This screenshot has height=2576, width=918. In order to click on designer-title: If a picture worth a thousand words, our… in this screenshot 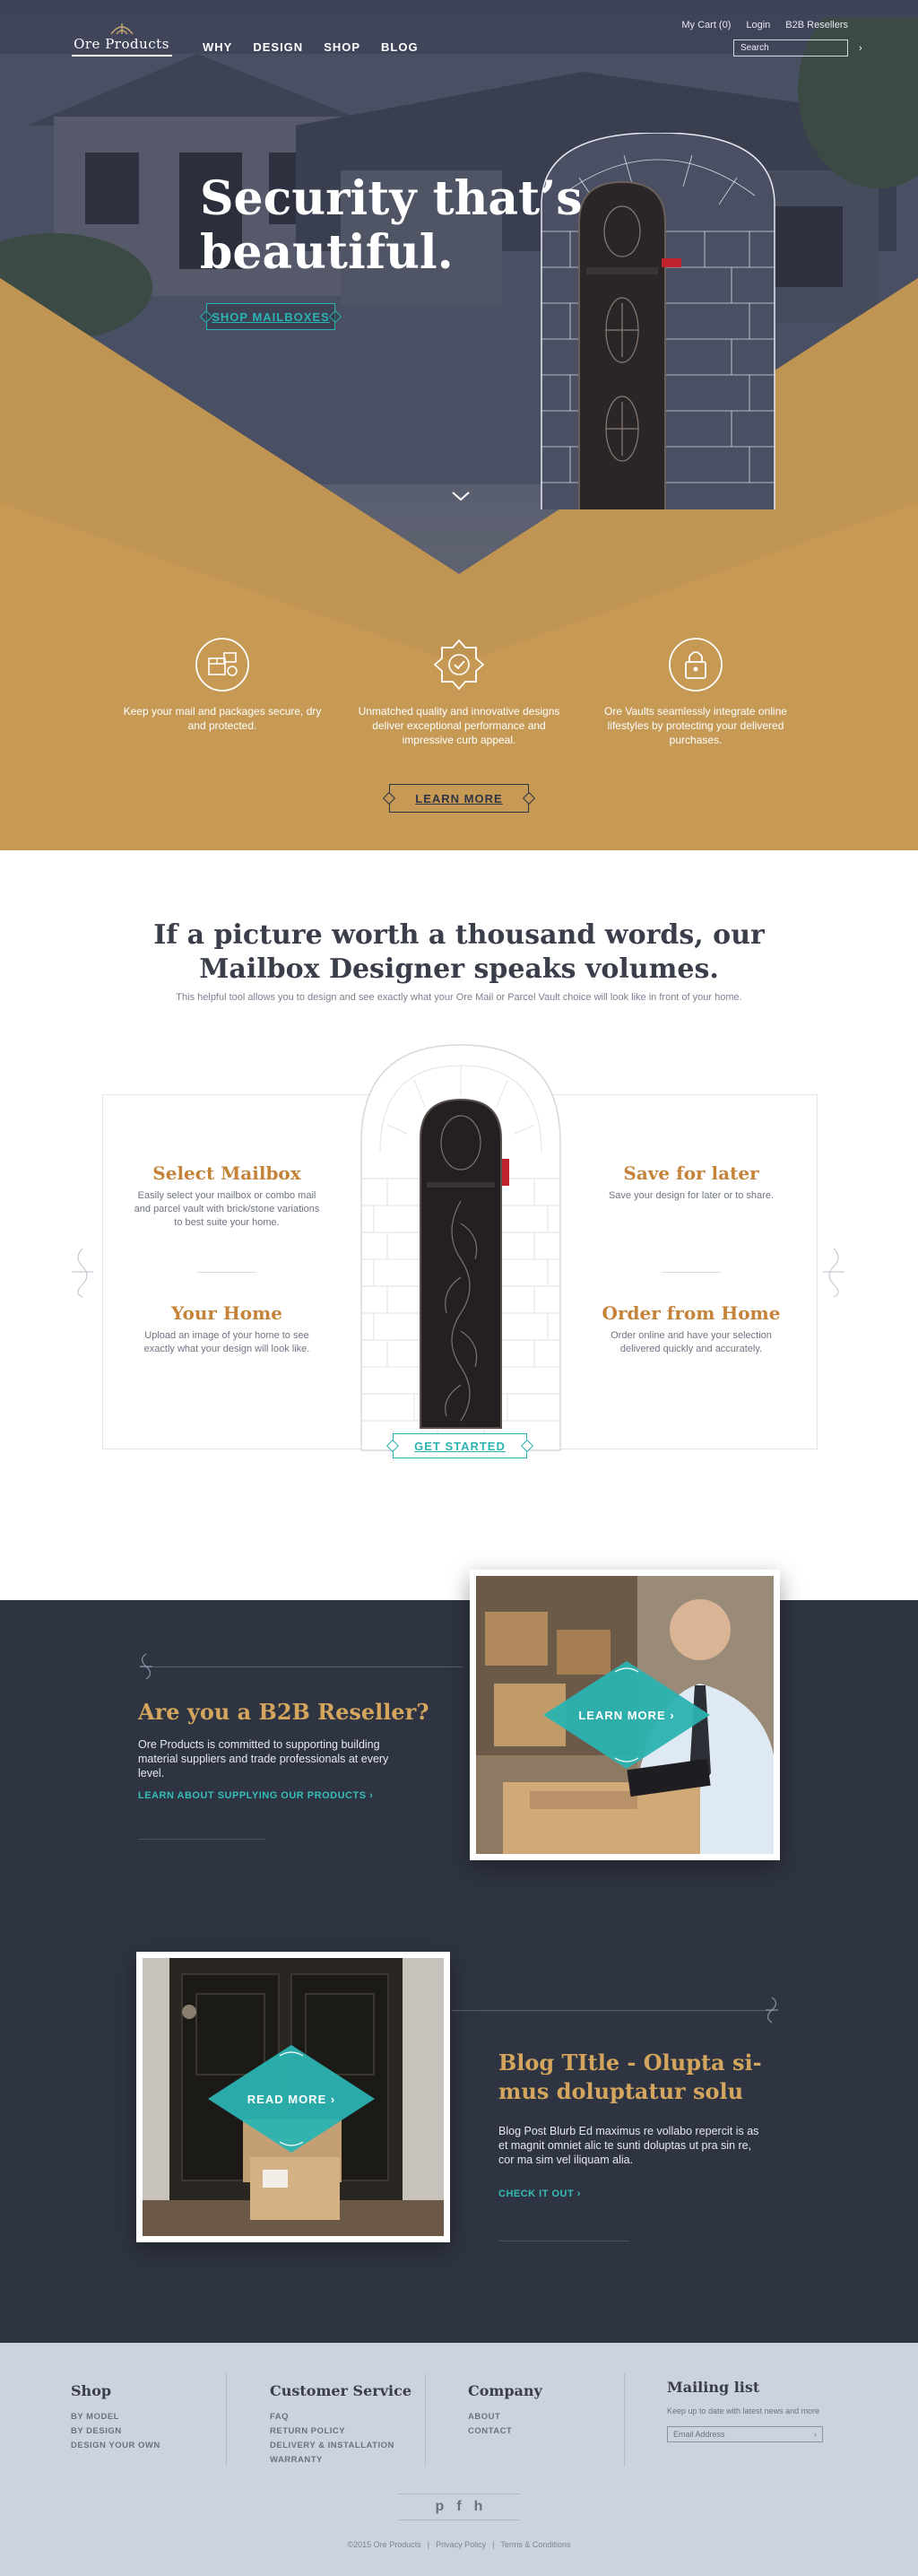, I will do `click(459, 952)`.